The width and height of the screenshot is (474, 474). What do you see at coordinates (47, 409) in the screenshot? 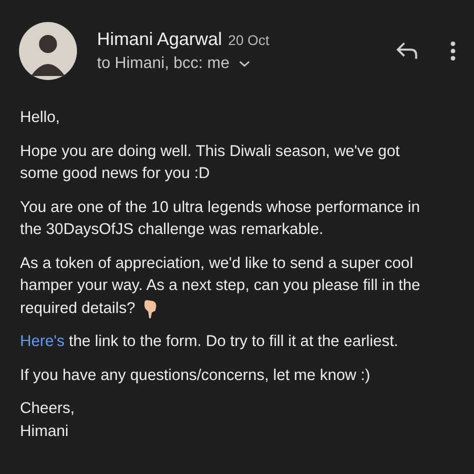
I see `body-text-line: Cheers,` at bounding box center [47, 409].